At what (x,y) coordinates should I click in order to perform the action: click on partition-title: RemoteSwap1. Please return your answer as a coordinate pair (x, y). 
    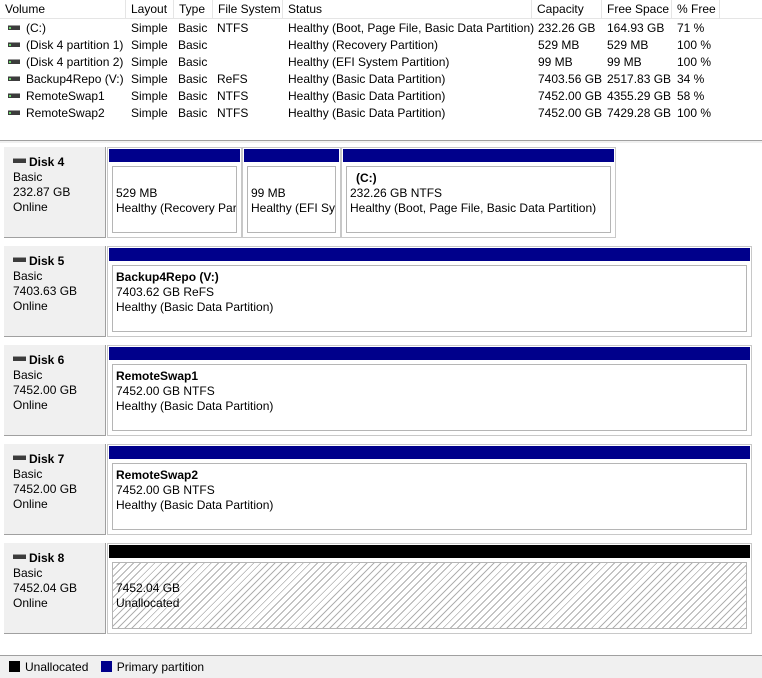
    Looking at the image, I should click on (157, 376).